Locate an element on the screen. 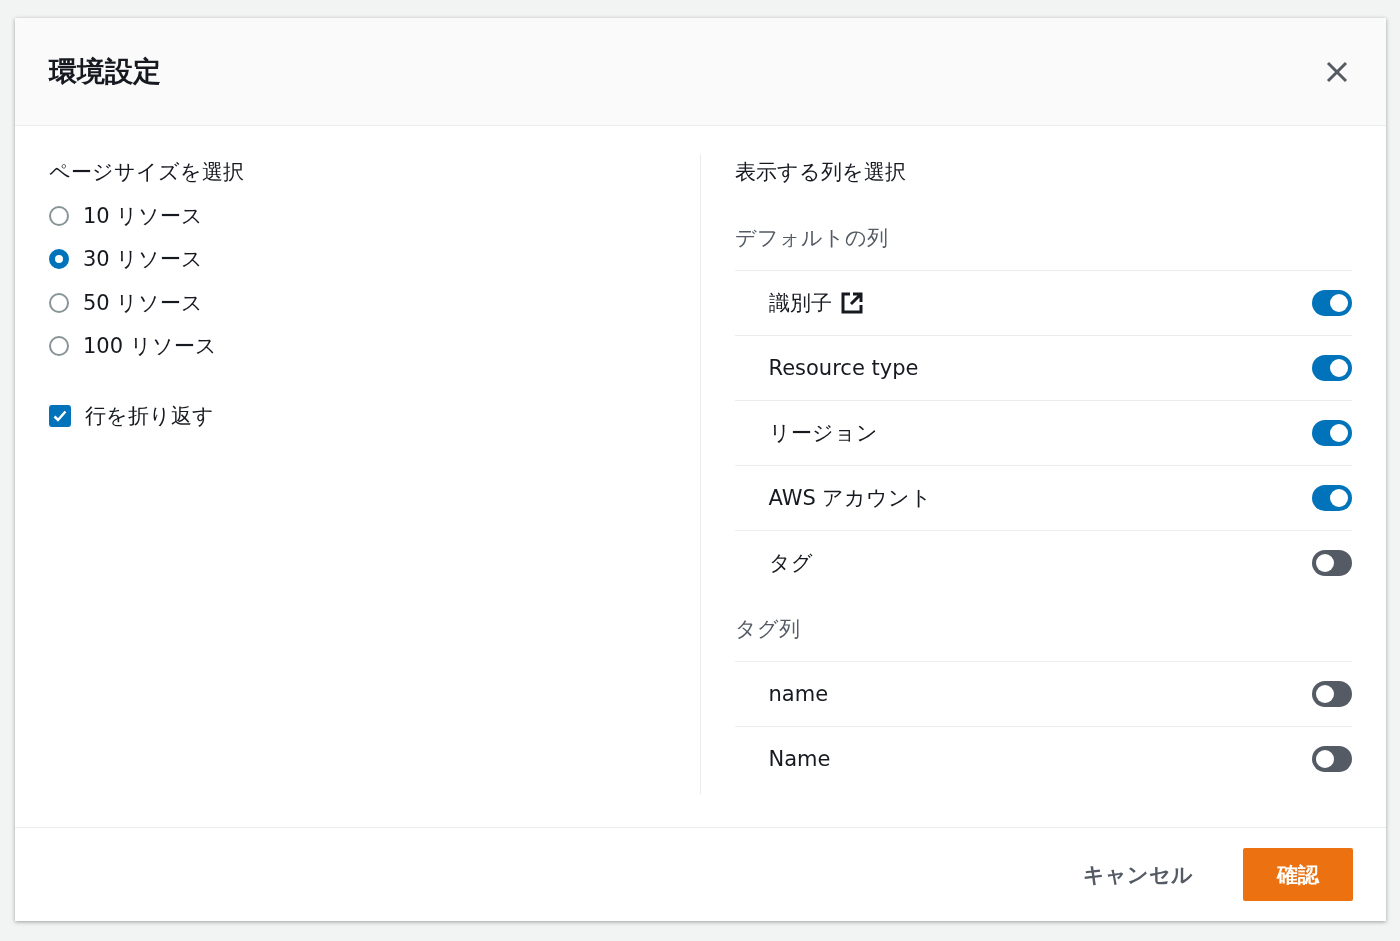  checkbox-label: 行を折り返す is located at coordinates (149, 415).